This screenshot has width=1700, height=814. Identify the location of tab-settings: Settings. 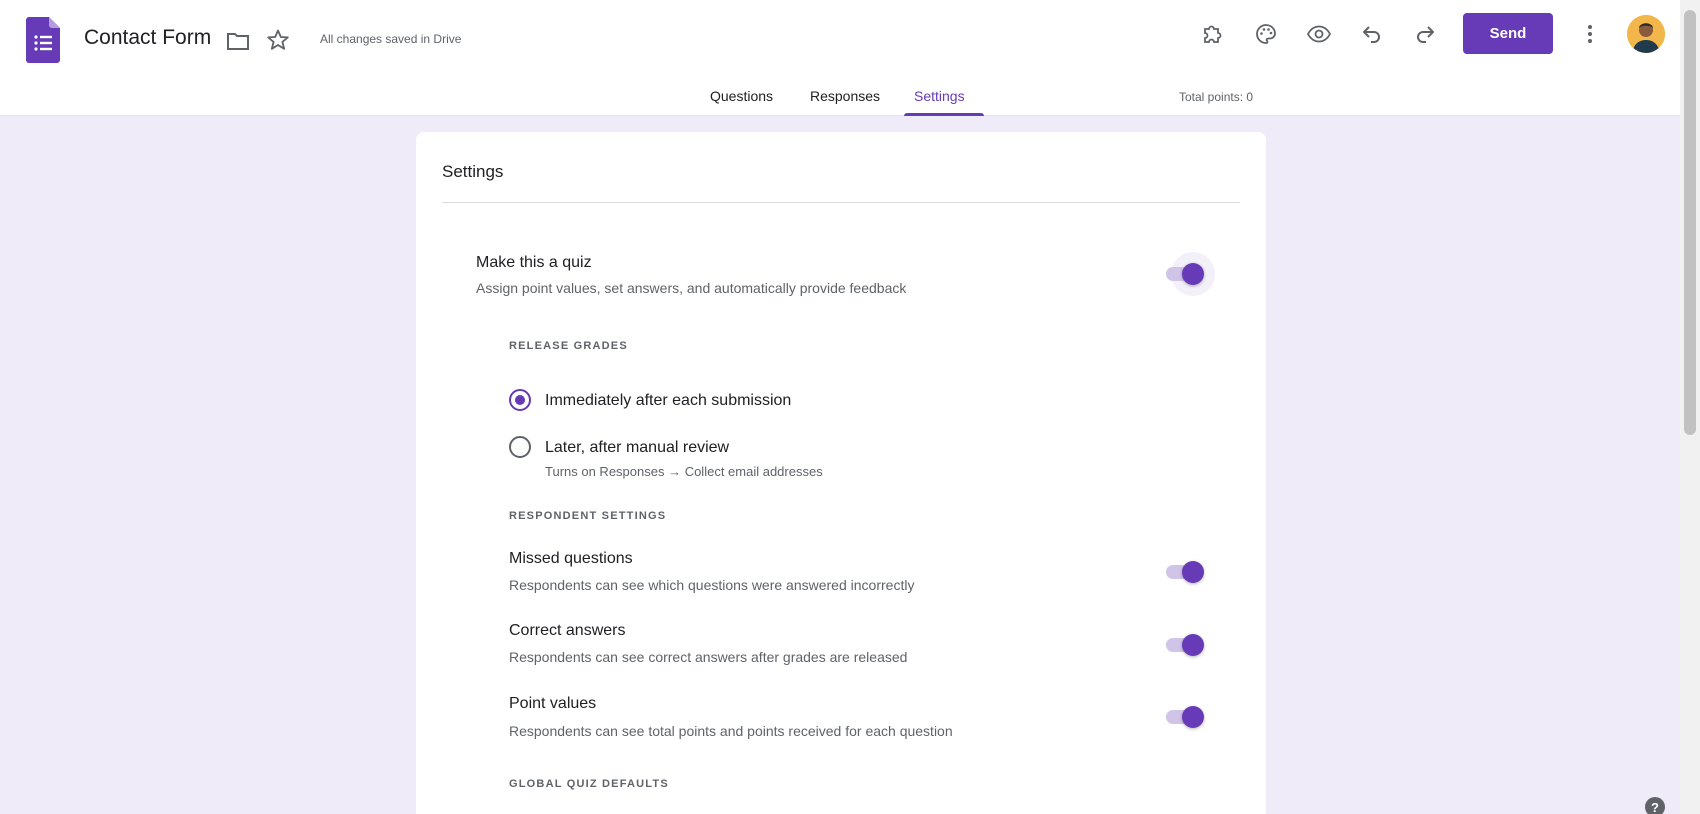
(939, 96).